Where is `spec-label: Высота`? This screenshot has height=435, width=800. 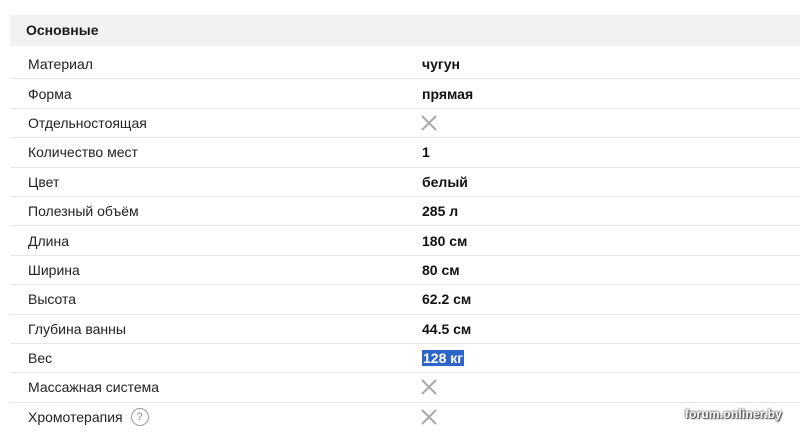
spec-label: Высота is located at coordinates (52, 299).